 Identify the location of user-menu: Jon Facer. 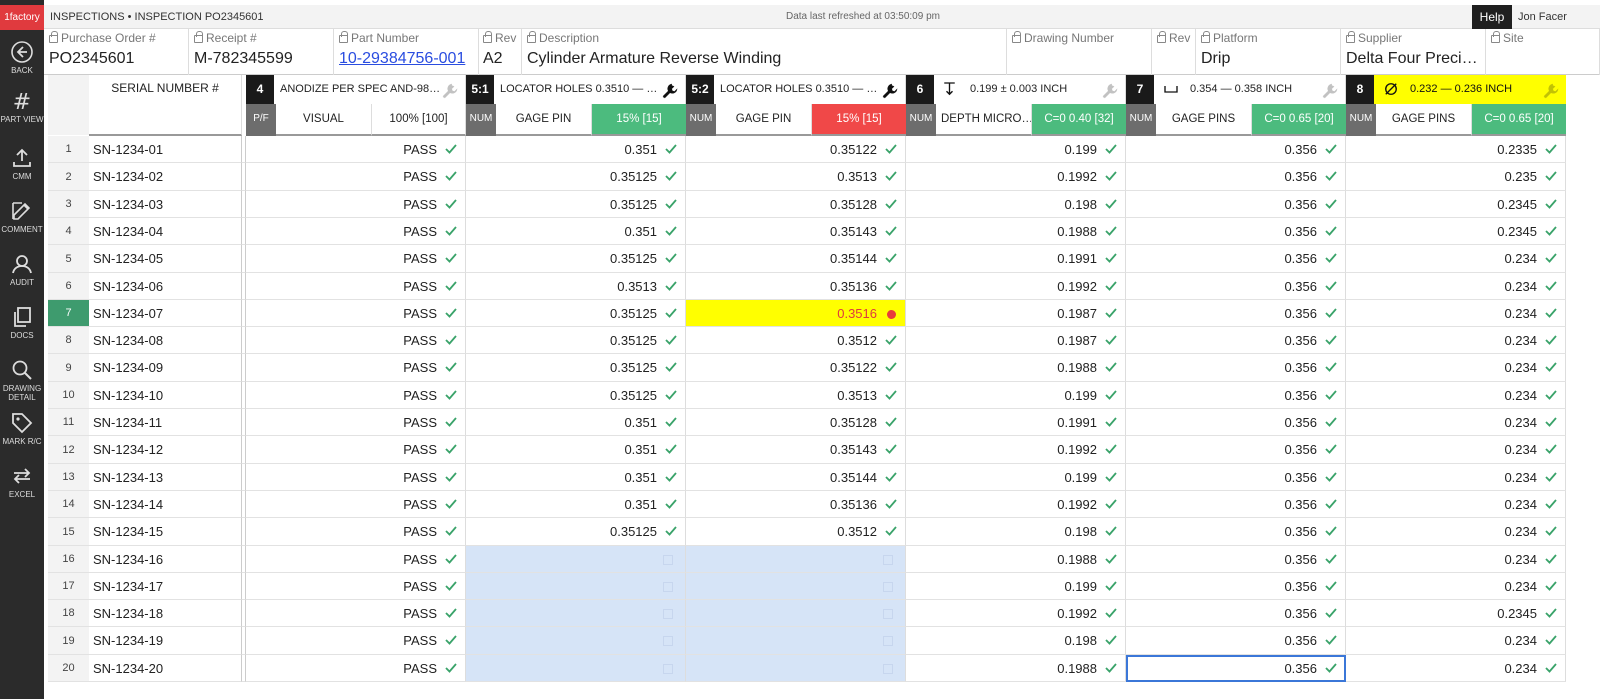
(1542, 17).